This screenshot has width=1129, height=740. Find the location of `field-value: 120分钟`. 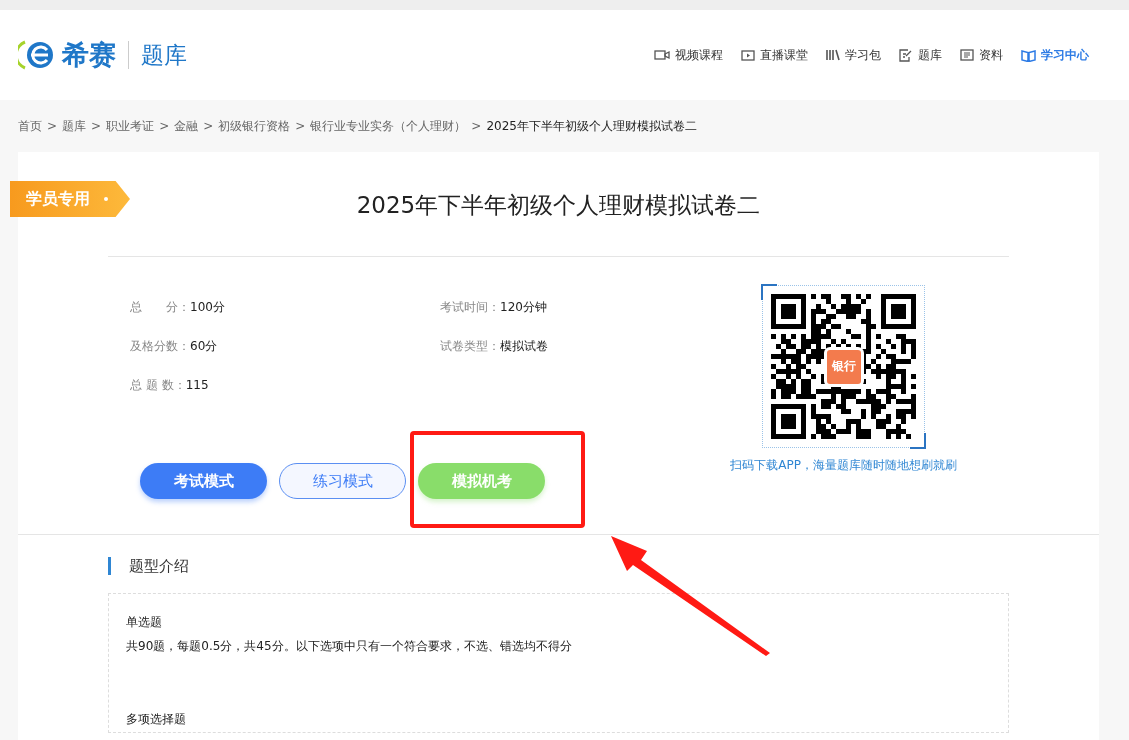

field-value: 120分钟 is located at coordinates (523, 307).